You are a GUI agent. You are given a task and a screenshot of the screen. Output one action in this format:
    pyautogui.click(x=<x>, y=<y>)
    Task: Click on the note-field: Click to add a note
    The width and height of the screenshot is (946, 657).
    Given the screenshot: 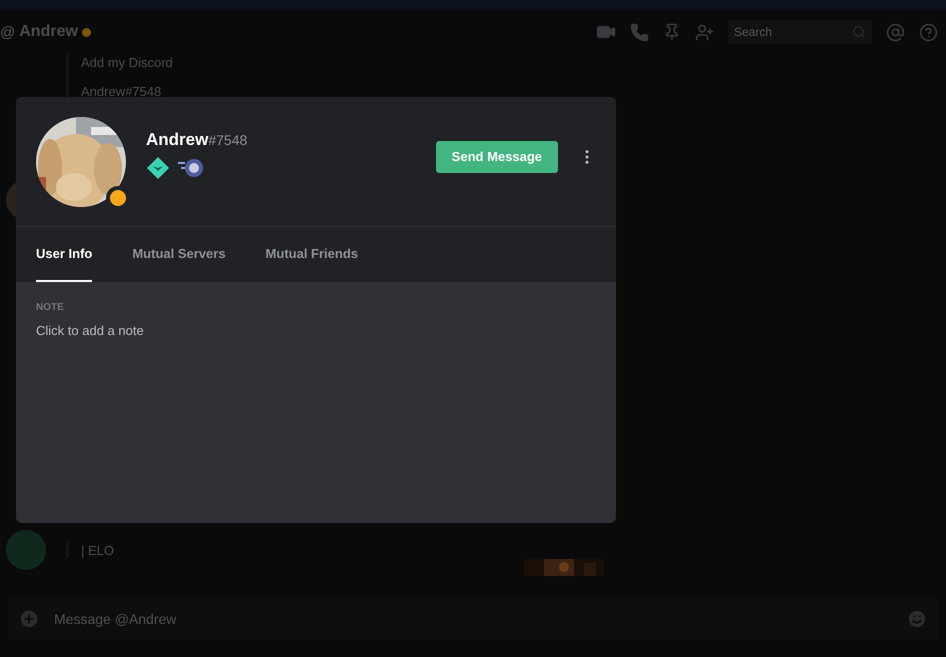 What is the action you would take?
    pyautogui.click(x=186, y=330)
    